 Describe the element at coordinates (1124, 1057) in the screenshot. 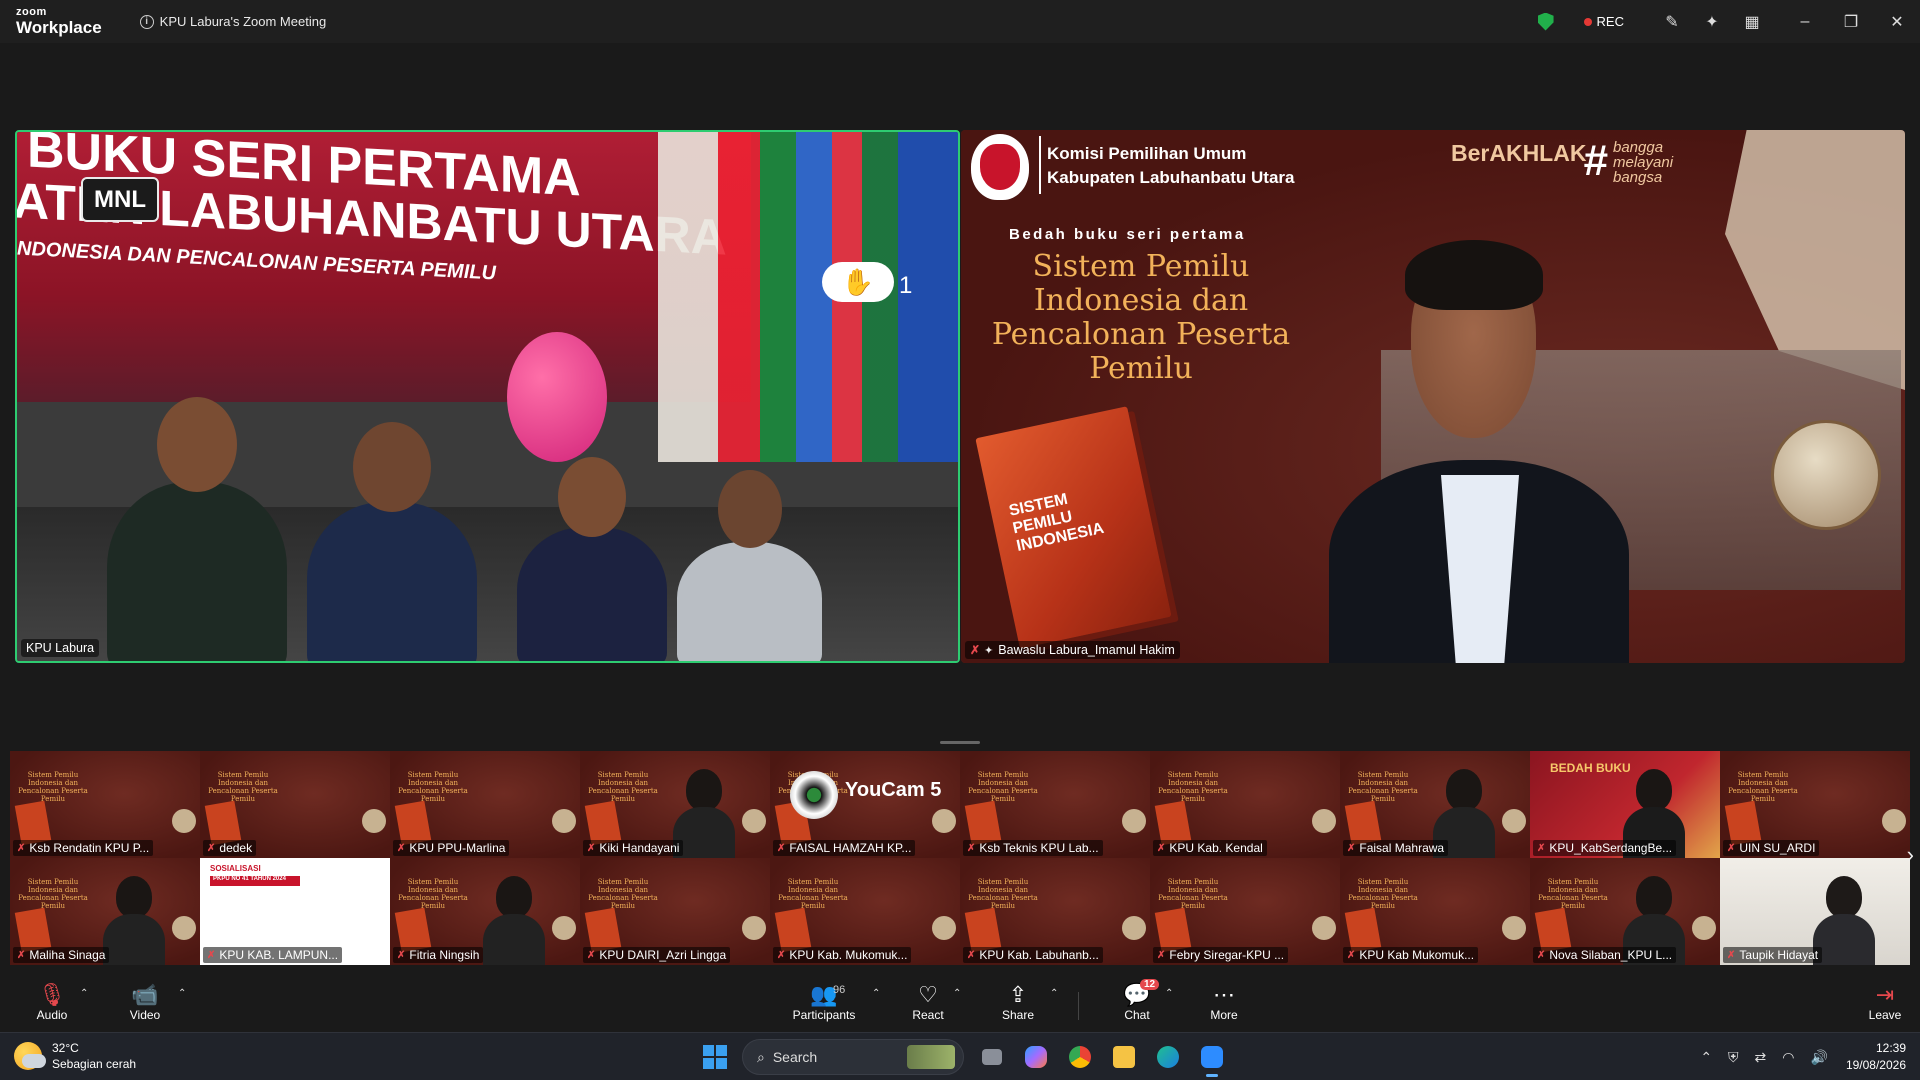

I see `file-explorer-icon` at that location.